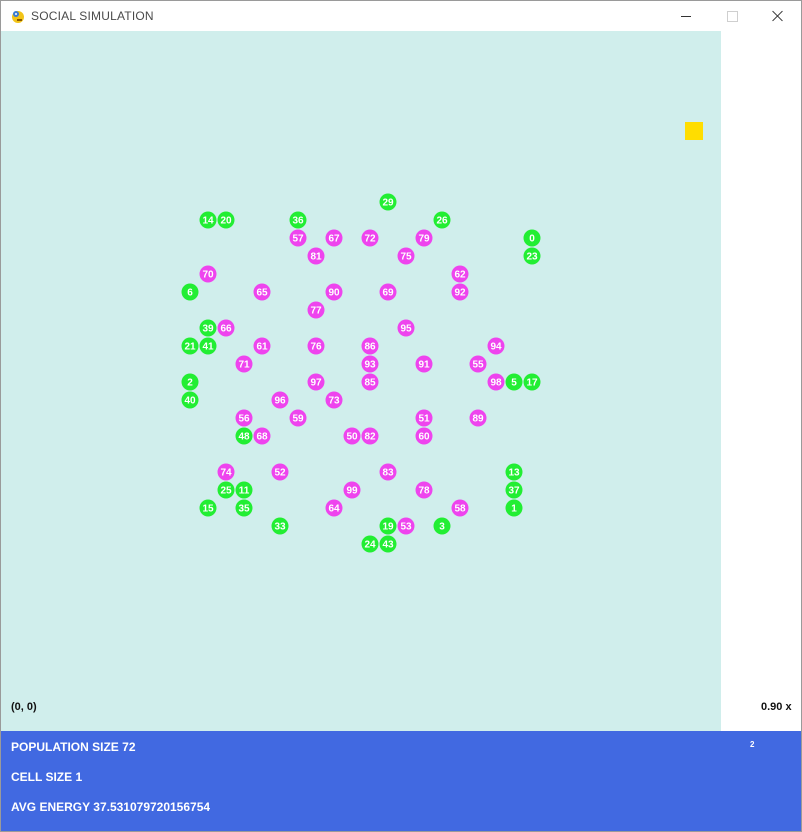  I want to click on side-panel: 0.90 x, so click(761, 381).